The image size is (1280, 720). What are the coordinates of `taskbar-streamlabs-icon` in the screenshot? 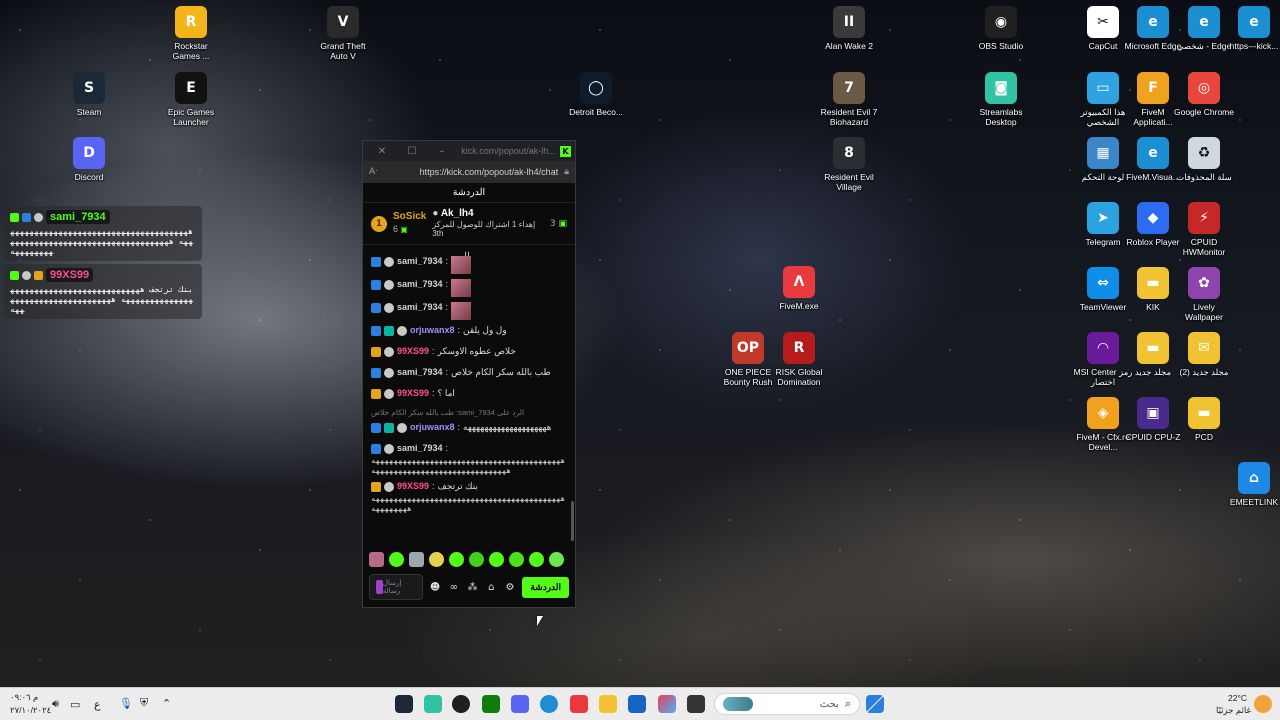 It's located at (433, 704).